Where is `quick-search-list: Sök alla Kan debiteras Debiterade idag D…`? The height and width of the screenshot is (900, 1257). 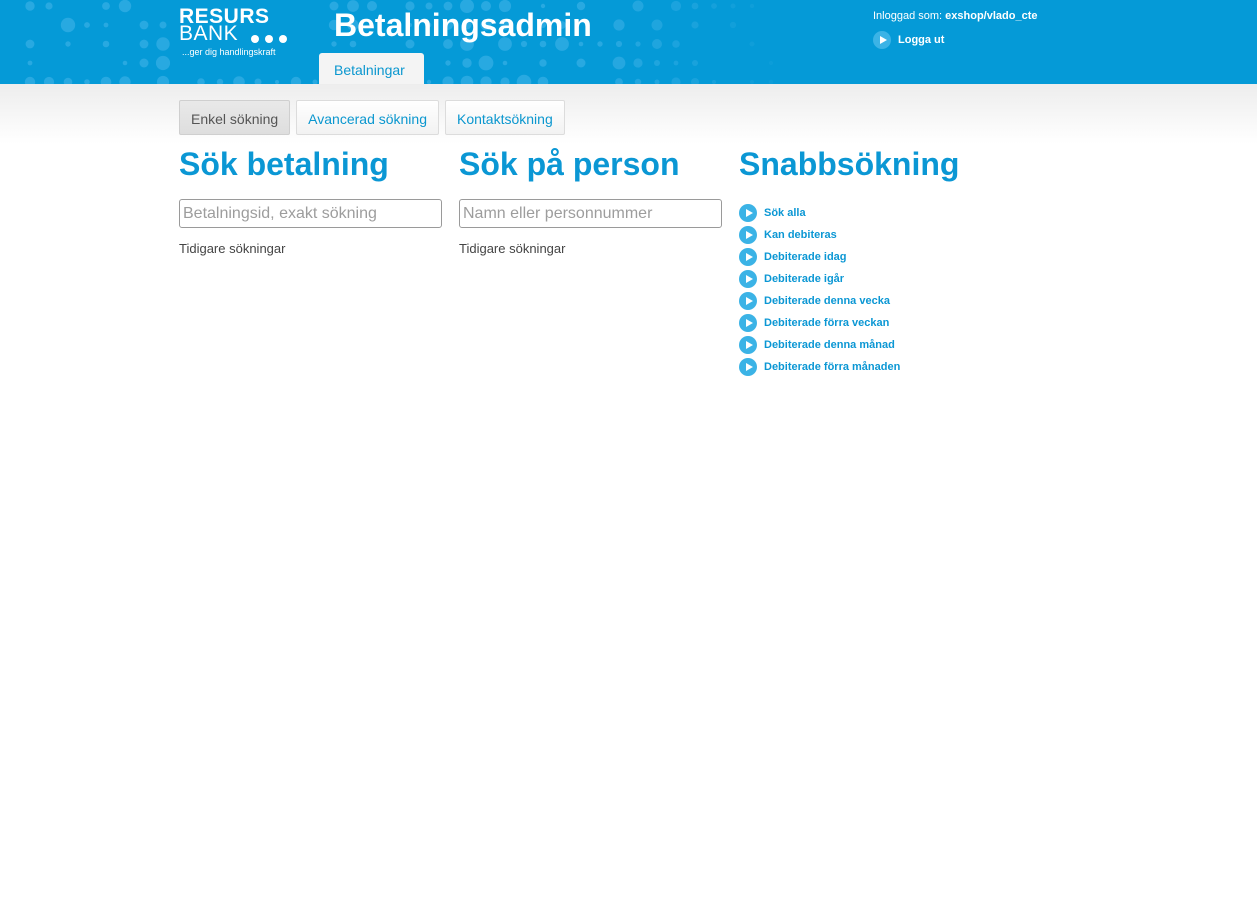 quick-search-list: Sök alla Kan debiteras Debiterade idag D… is located at coordinates (819, 290).